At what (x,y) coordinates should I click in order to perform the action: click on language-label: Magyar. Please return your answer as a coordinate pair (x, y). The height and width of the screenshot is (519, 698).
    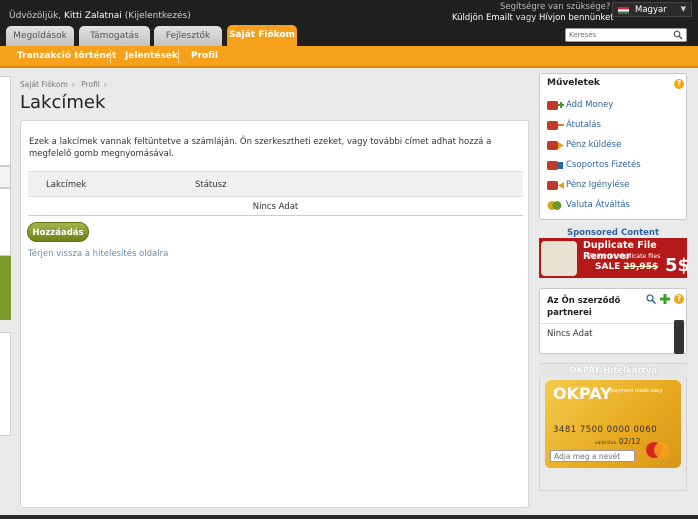
    Looking at the image, I should click on (651, 10).